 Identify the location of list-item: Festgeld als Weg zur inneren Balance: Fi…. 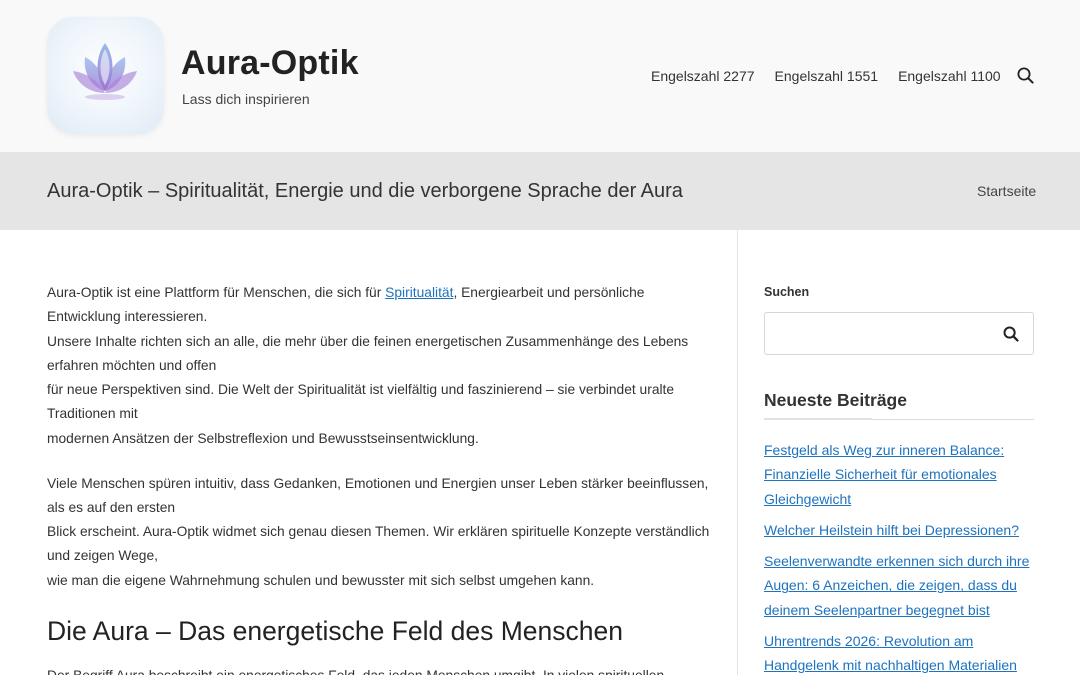
(899, 474).